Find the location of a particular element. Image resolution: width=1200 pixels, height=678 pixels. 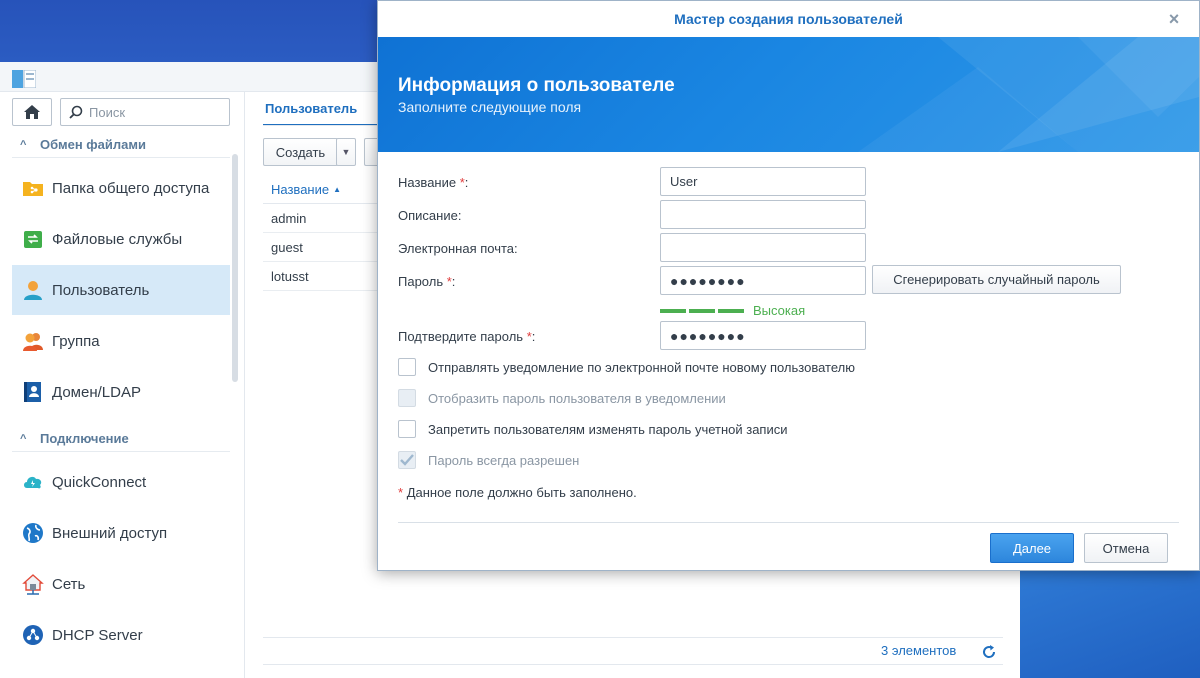

section-label: Подключение is located at coordinates (84, 438).